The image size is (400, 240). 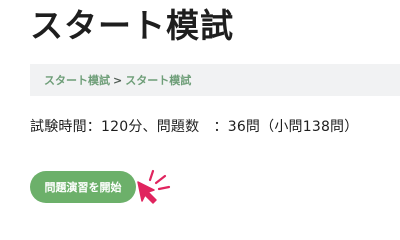 I want to click on click-pointer-icon, so click(x=154, y=186).